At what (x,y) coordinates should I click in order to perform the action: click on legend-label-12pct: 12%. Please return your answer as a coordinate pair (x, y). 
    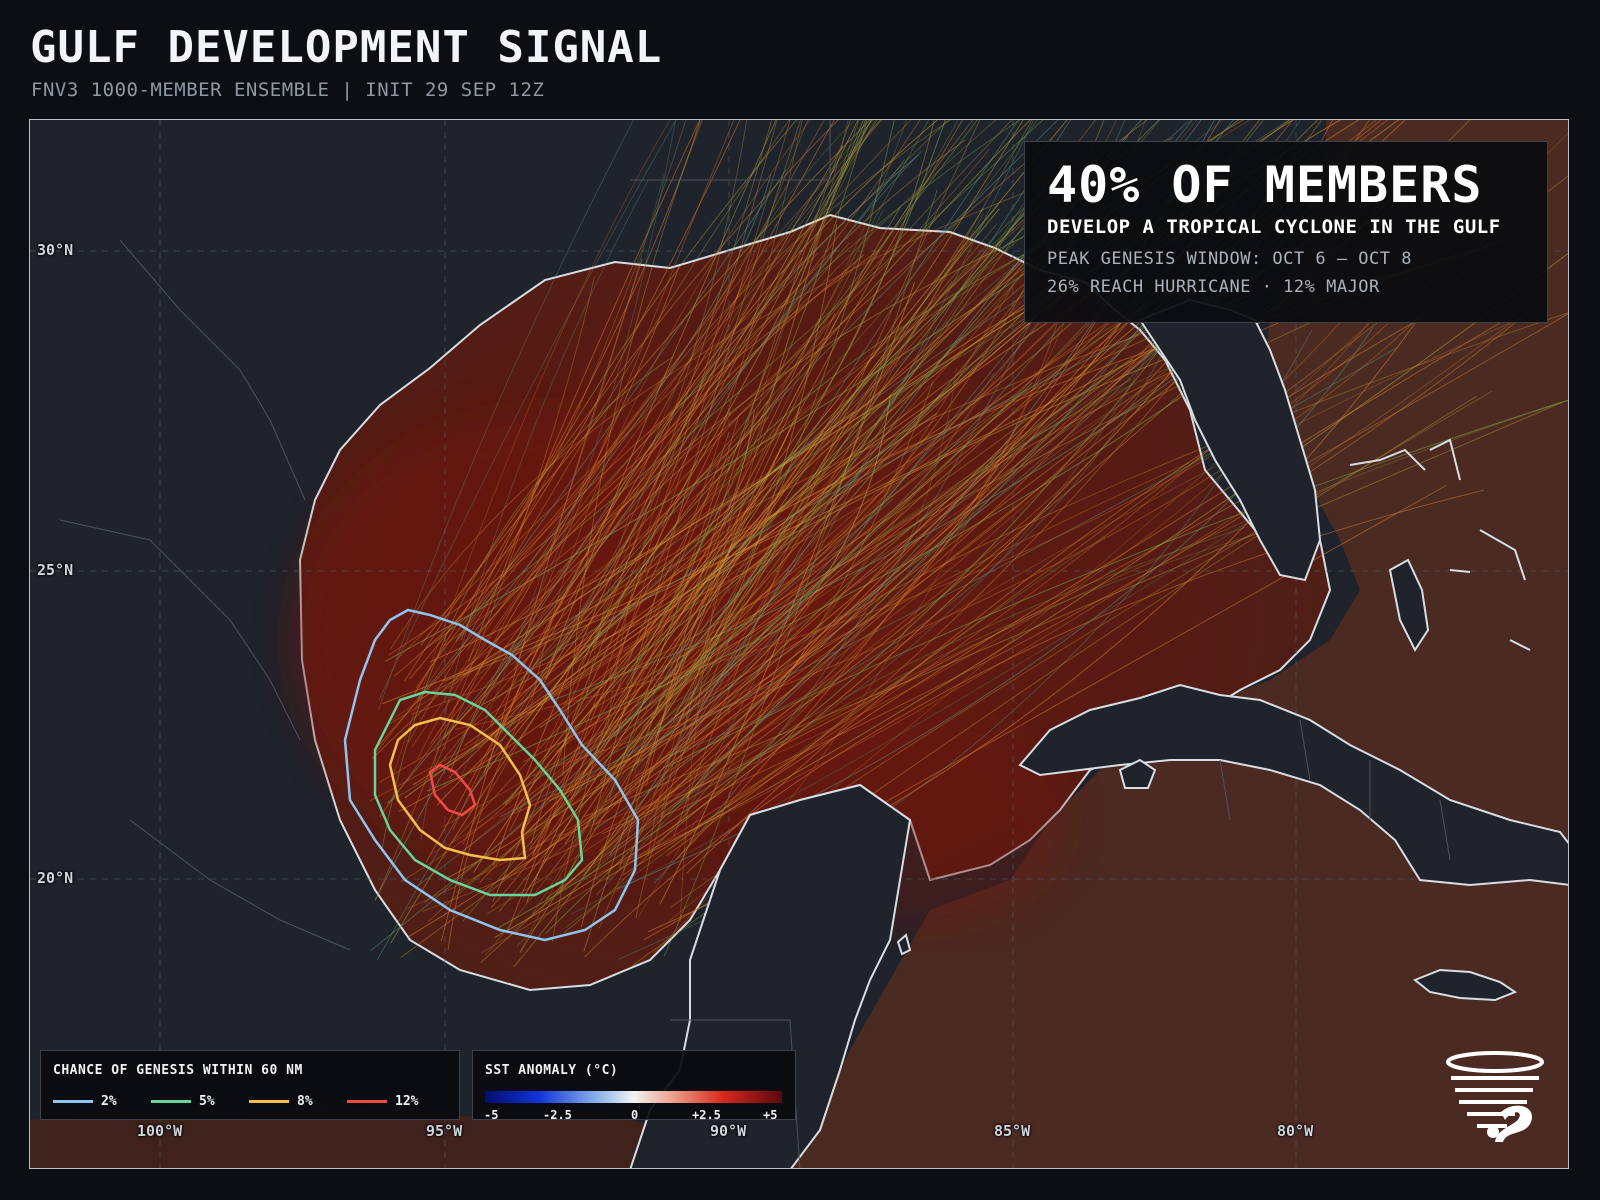
    Looking at the image, I should click on (407, 1101).